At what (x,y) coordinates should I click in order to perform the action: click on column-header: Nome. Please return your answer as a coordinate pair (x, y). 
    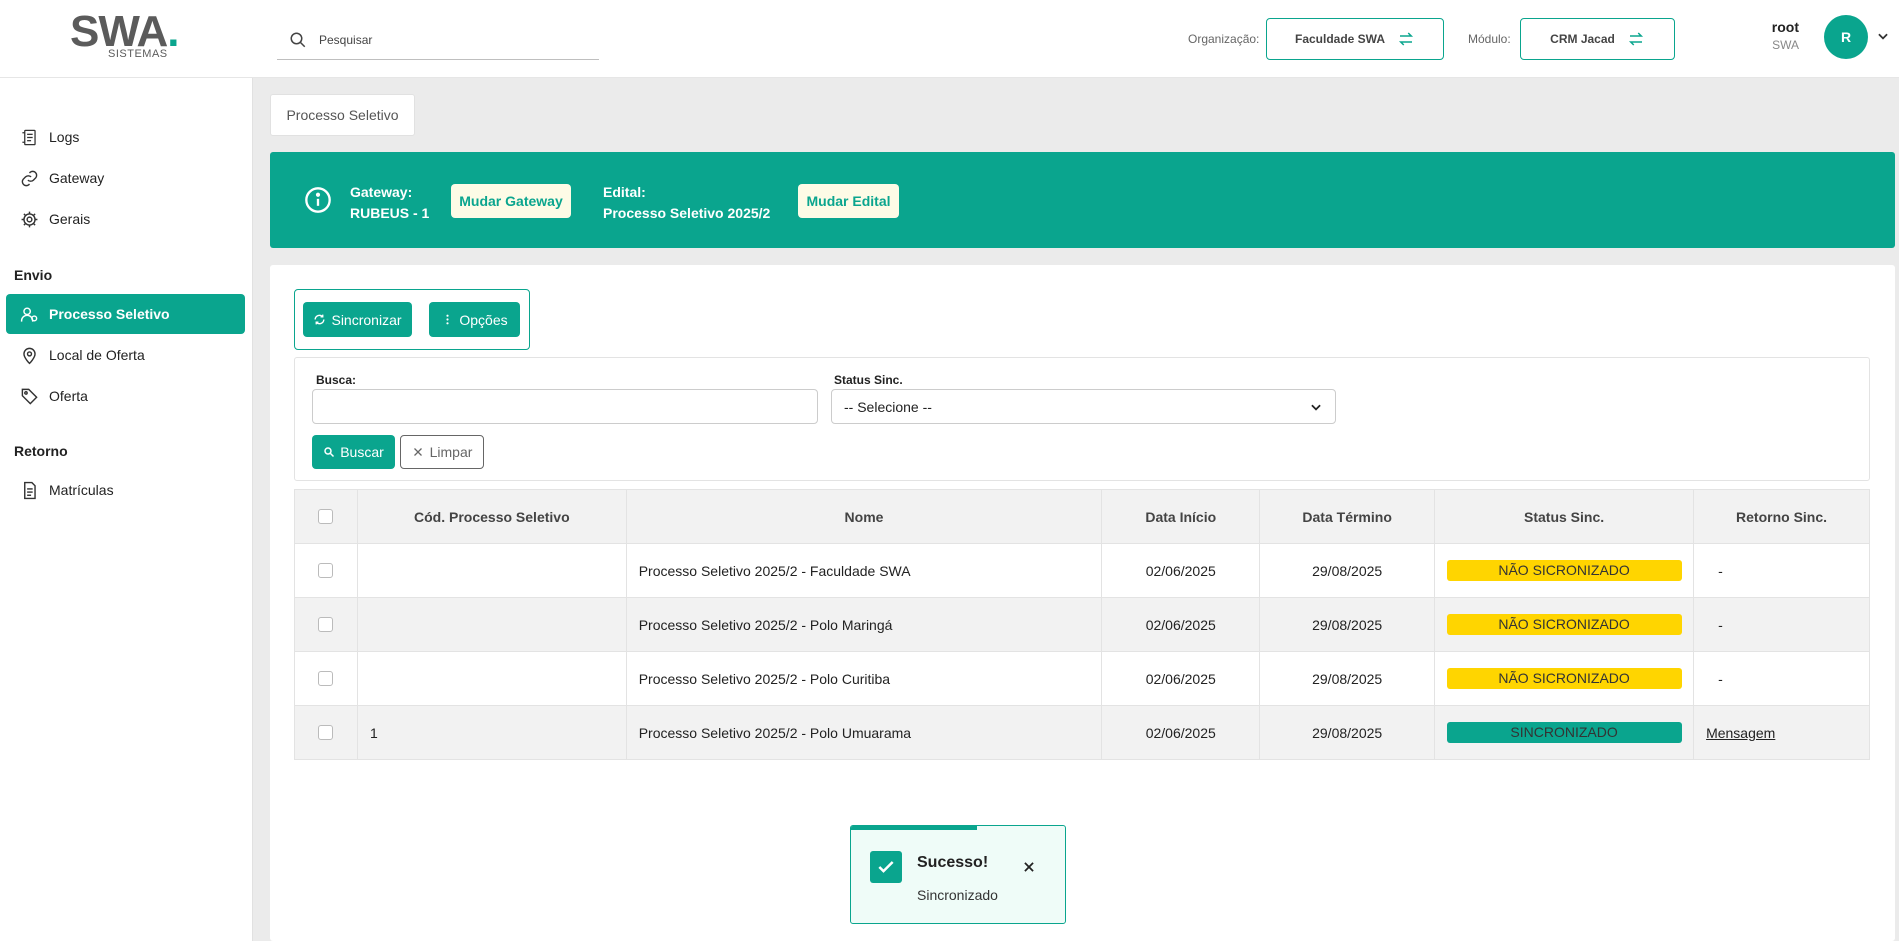
    Looking at the image, I should click on (864, 516).